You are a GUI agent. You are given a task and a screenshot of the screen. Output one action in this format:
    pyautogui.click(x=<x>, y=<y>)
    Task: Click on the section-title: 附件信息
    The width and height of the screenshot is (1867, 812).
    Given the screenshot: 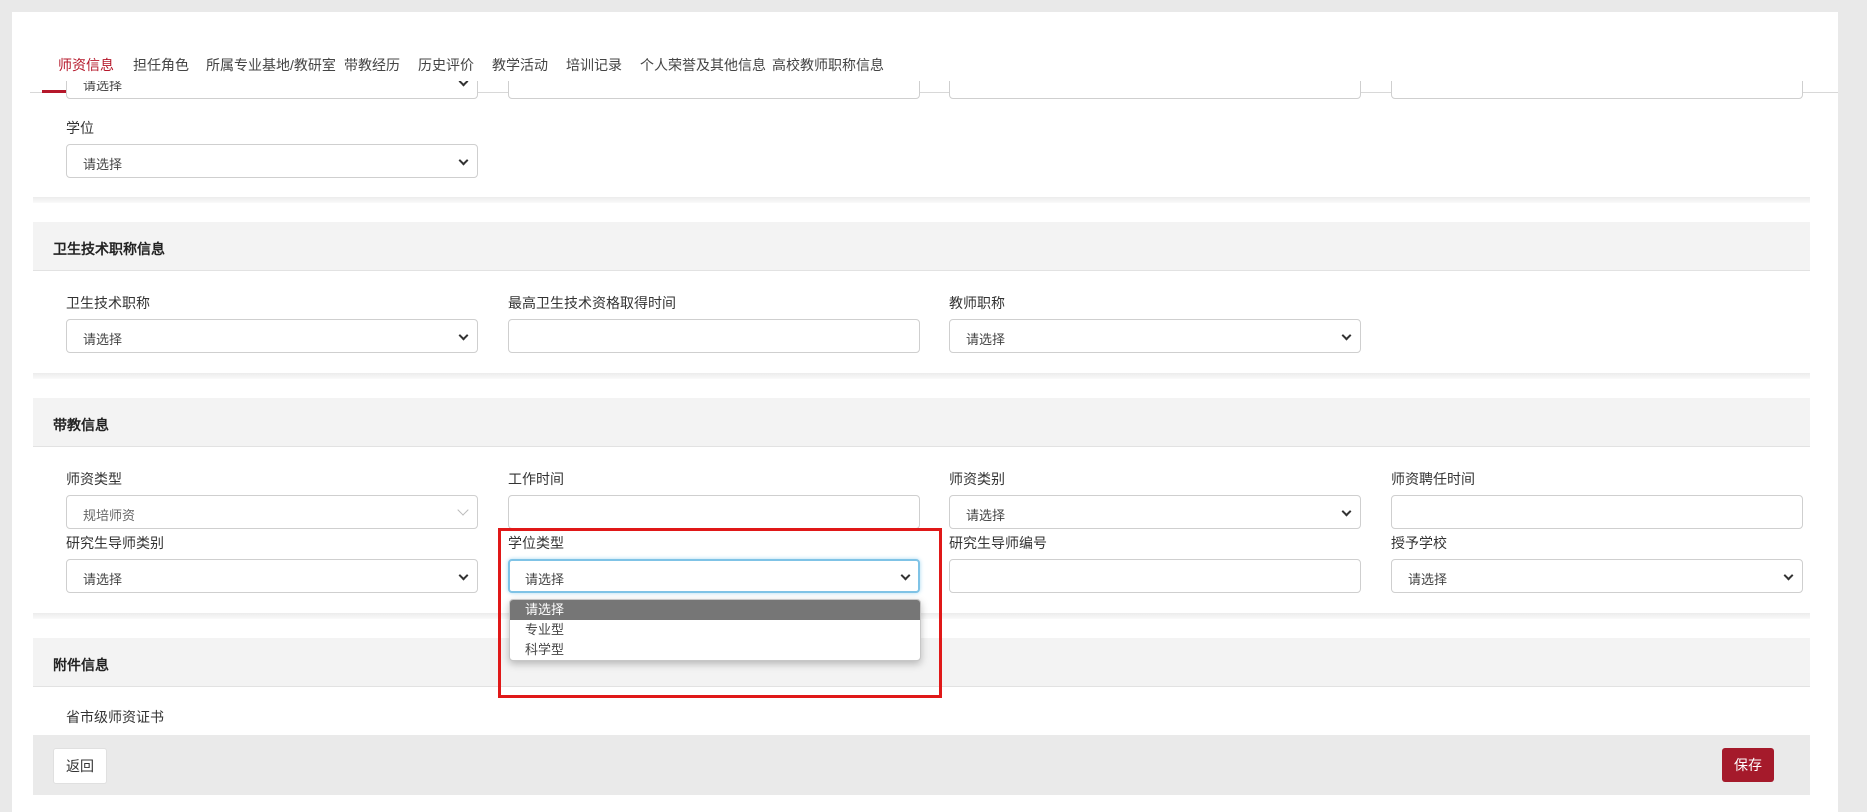 What is the action you would take?
    pyautogui.click(x=81, y=665)
    